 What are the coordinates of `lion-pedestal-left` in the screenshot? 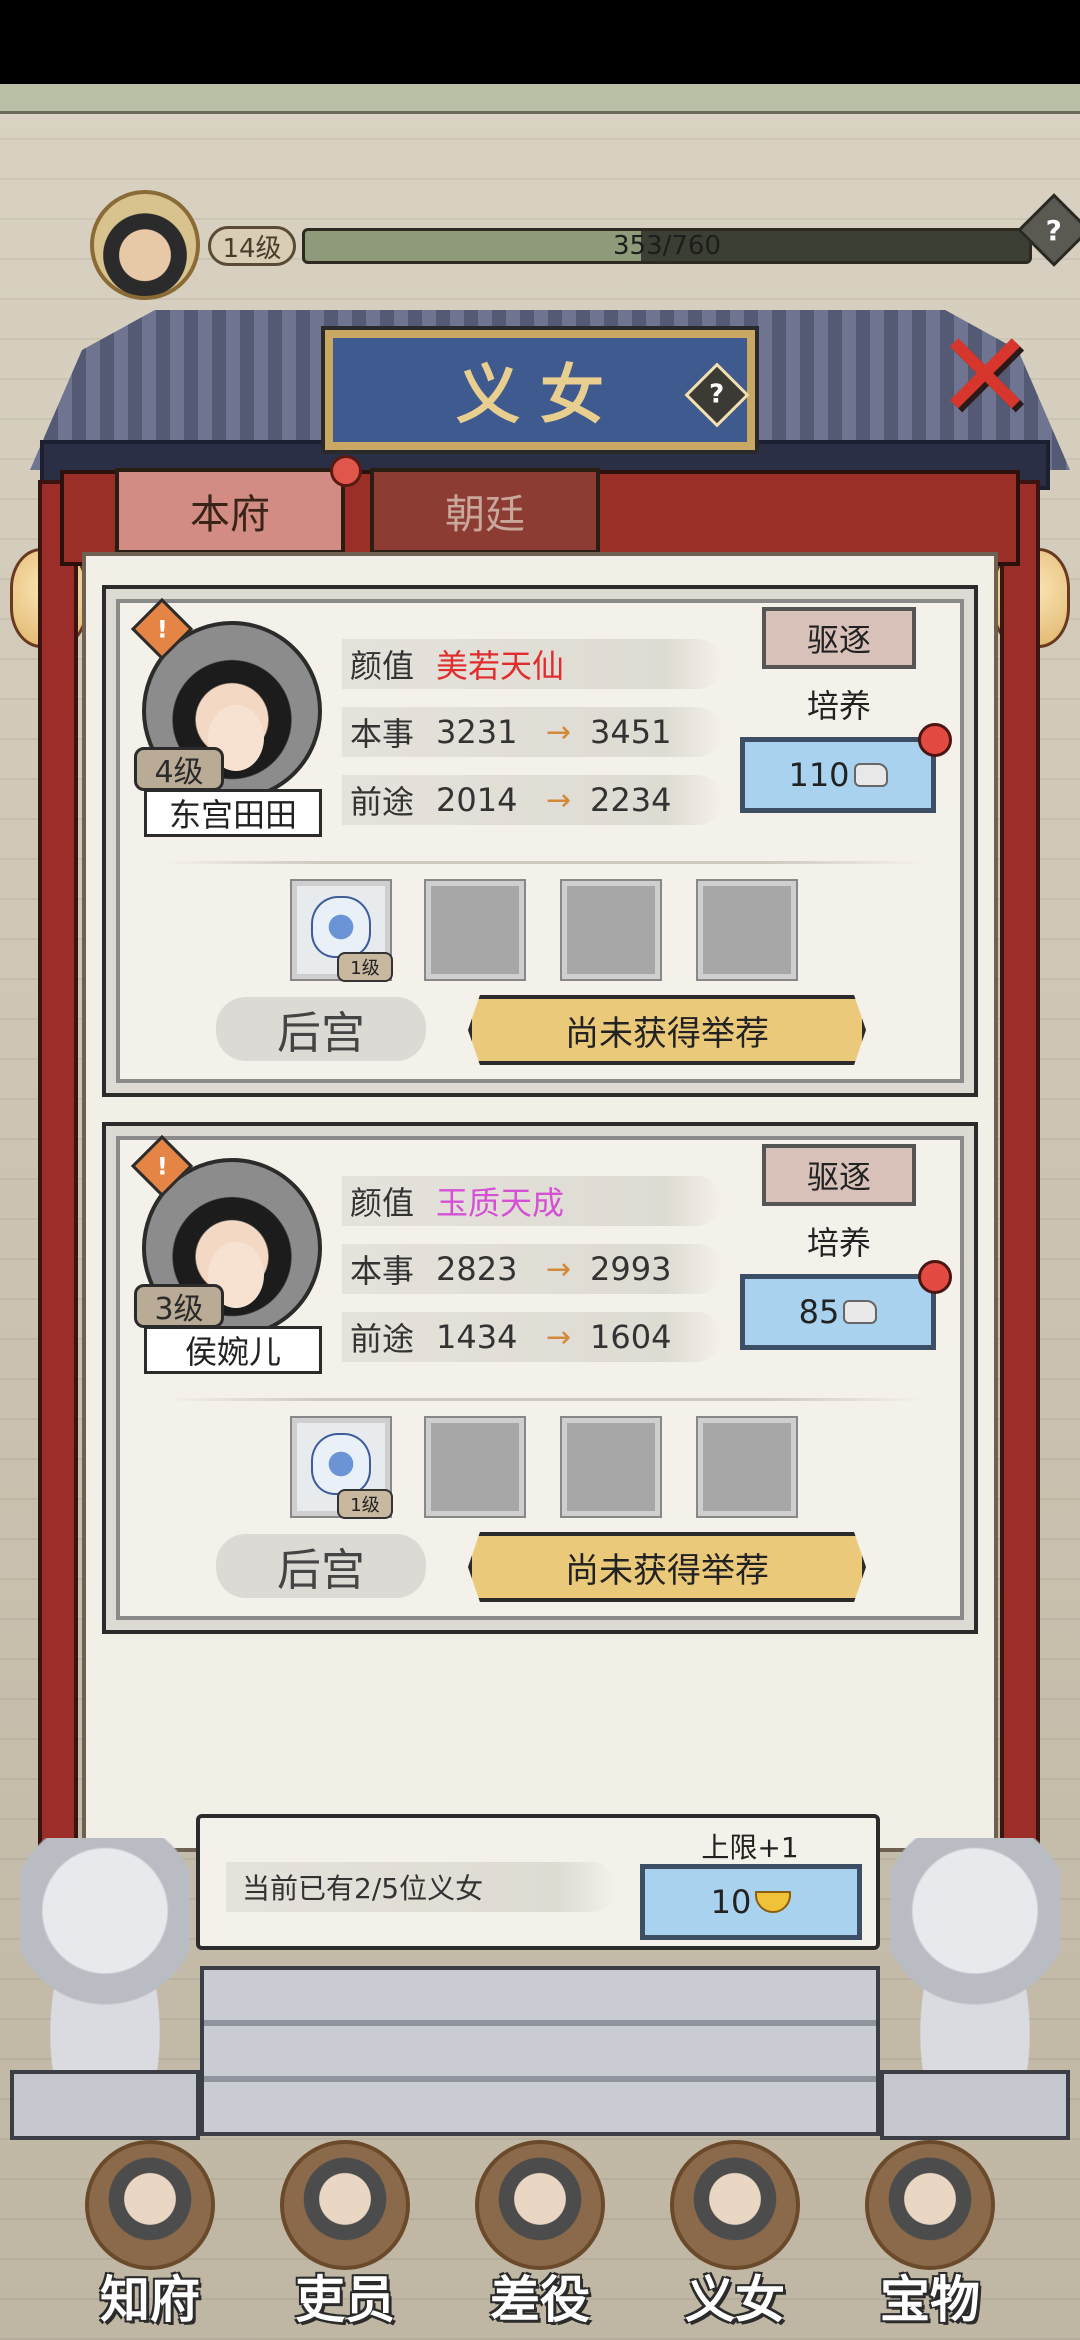 It's located at (105, 2105).